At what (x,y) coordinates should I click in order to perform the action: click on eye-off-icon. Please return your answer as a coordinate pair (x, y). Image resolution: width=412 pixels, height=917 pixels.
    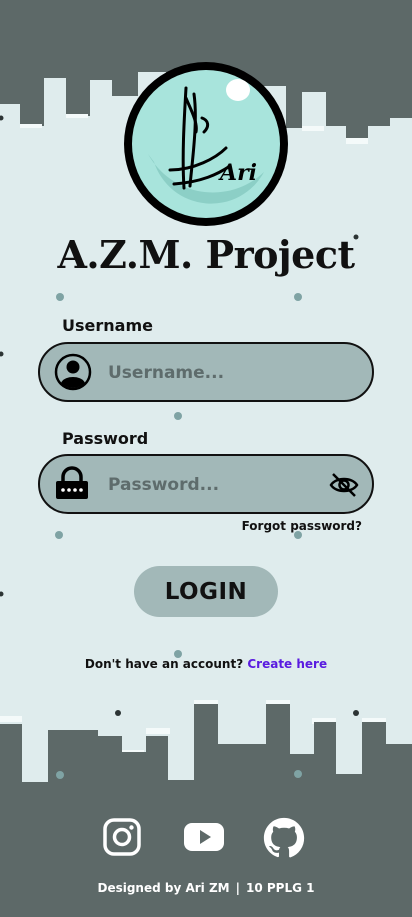
    Looking at the image, I should click on (344, 485).